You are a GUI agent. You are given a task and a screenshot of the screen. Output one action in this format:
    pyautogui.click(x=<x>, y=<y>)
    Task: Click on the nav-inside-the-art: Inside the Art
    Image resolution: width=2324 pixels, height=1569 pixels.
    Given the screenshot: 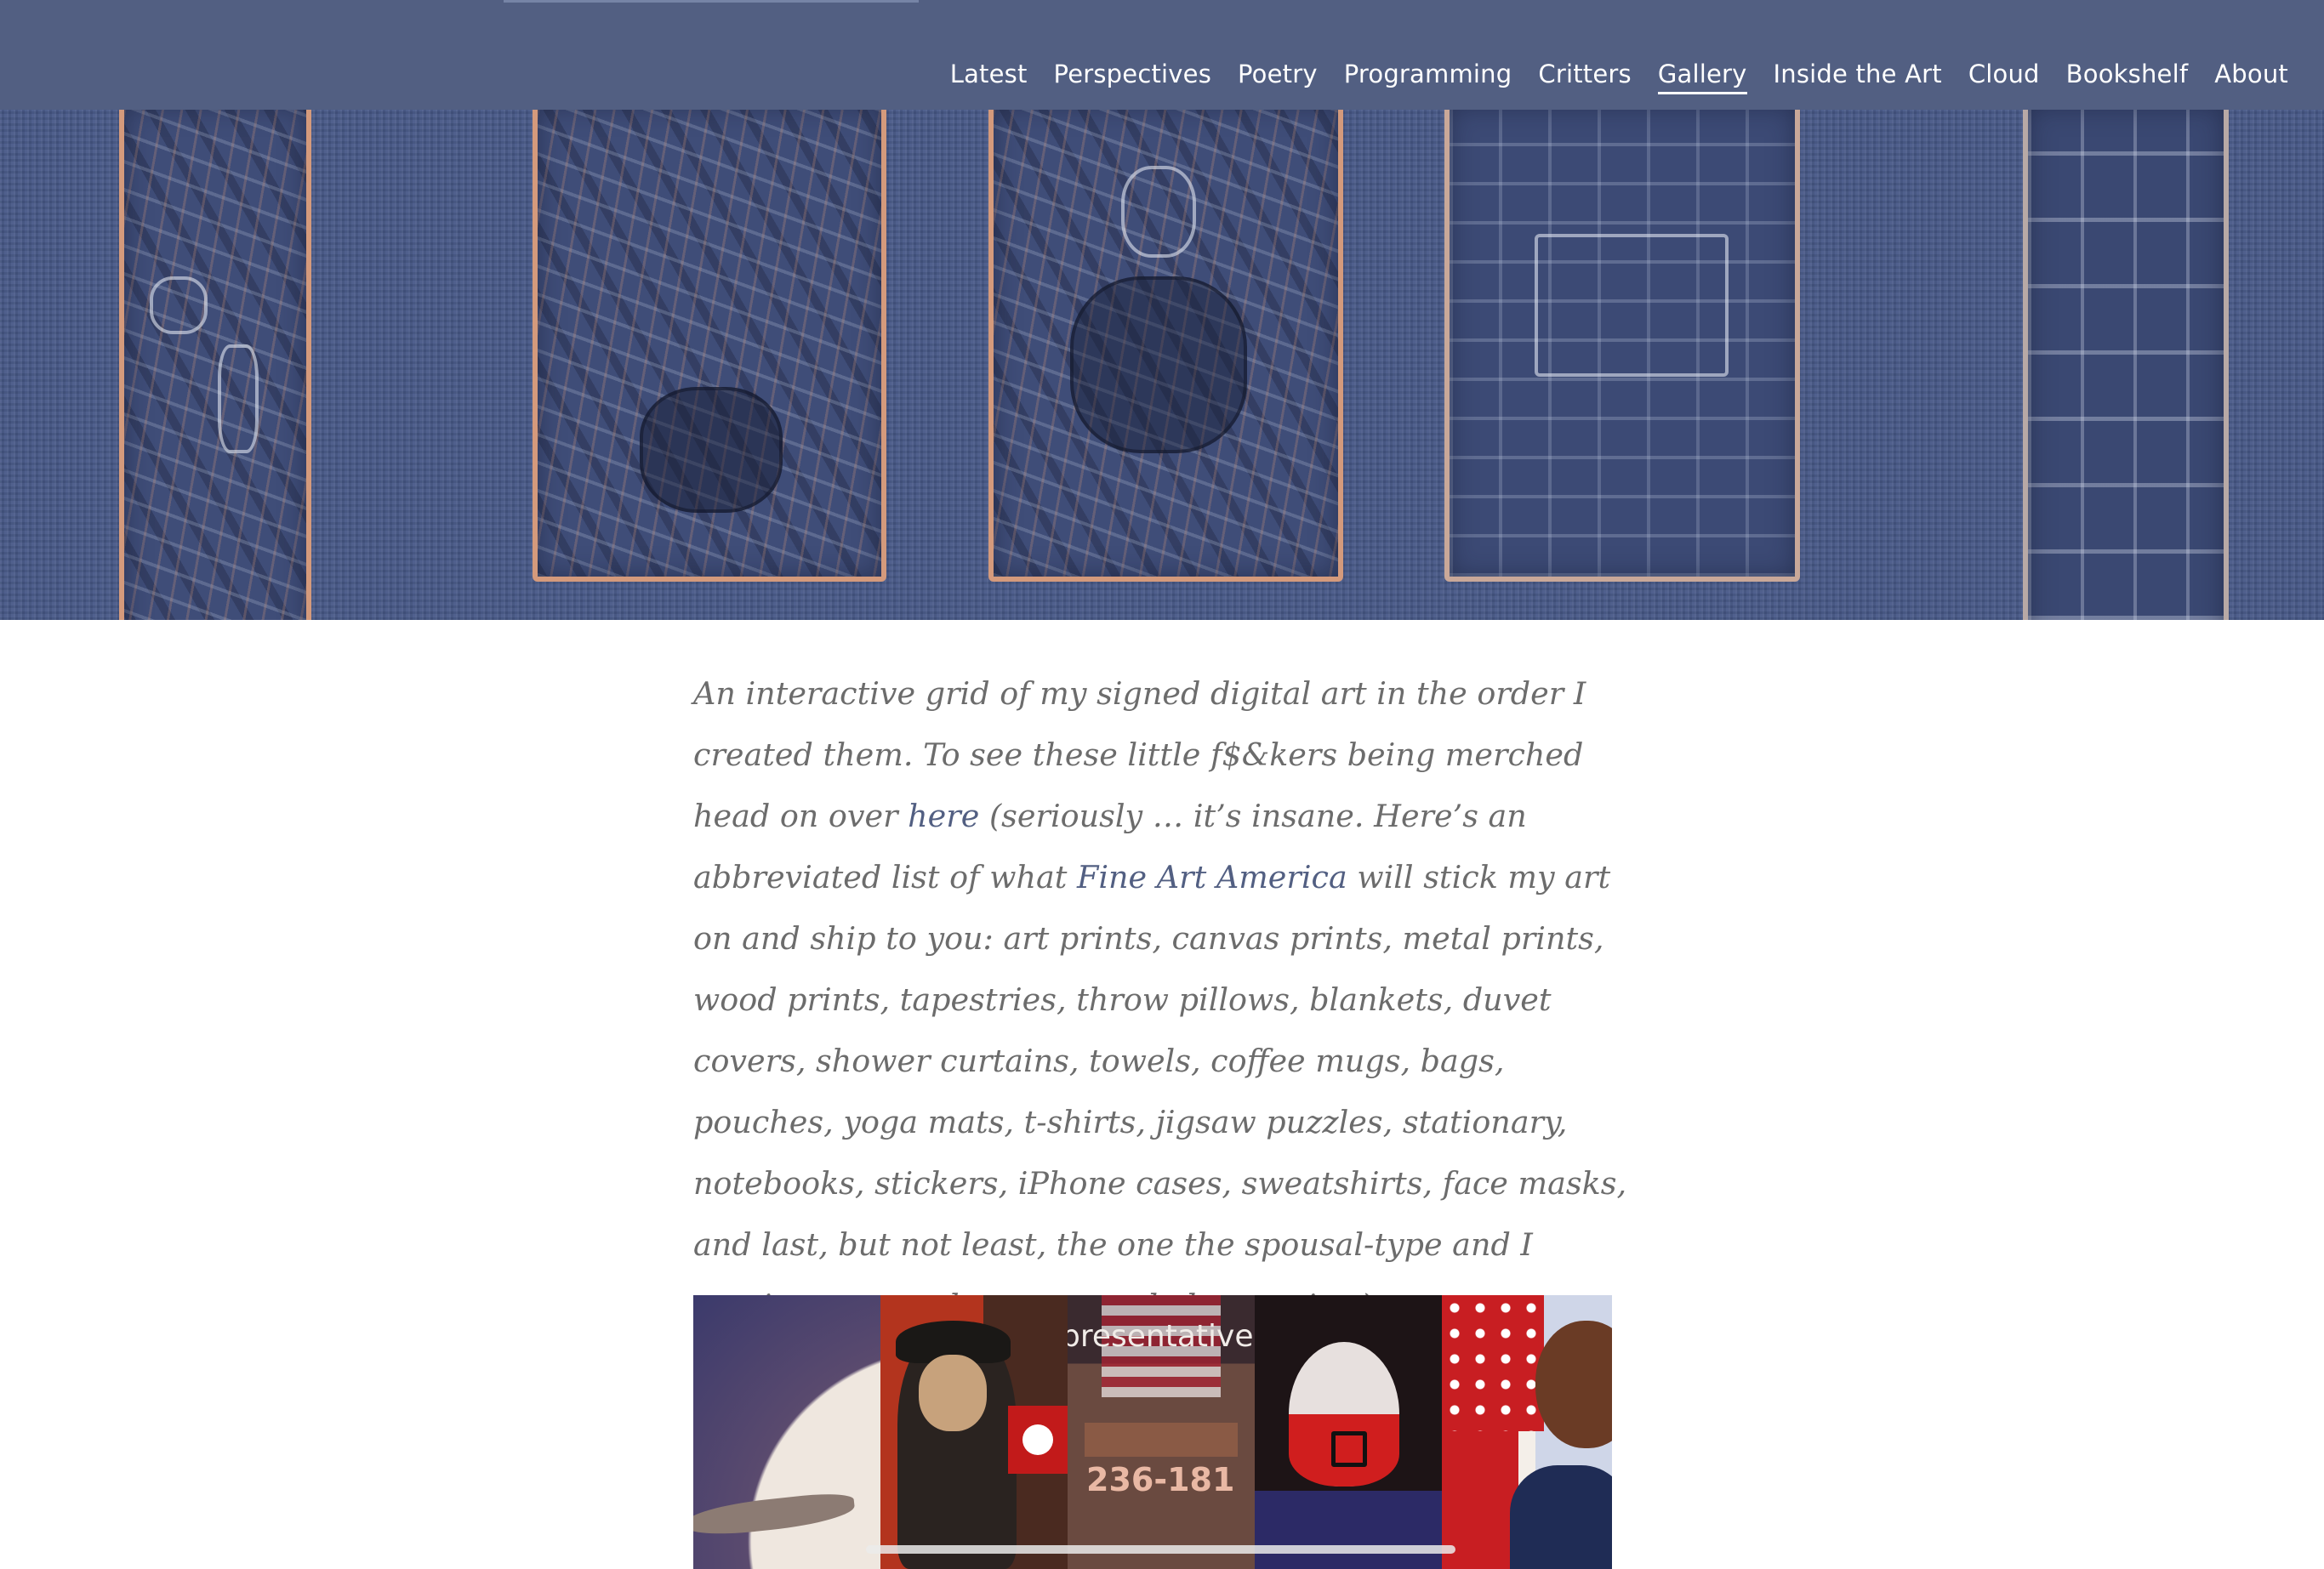 What is the action you would take?
    pyautogui.click(x=1858, y=77)
    